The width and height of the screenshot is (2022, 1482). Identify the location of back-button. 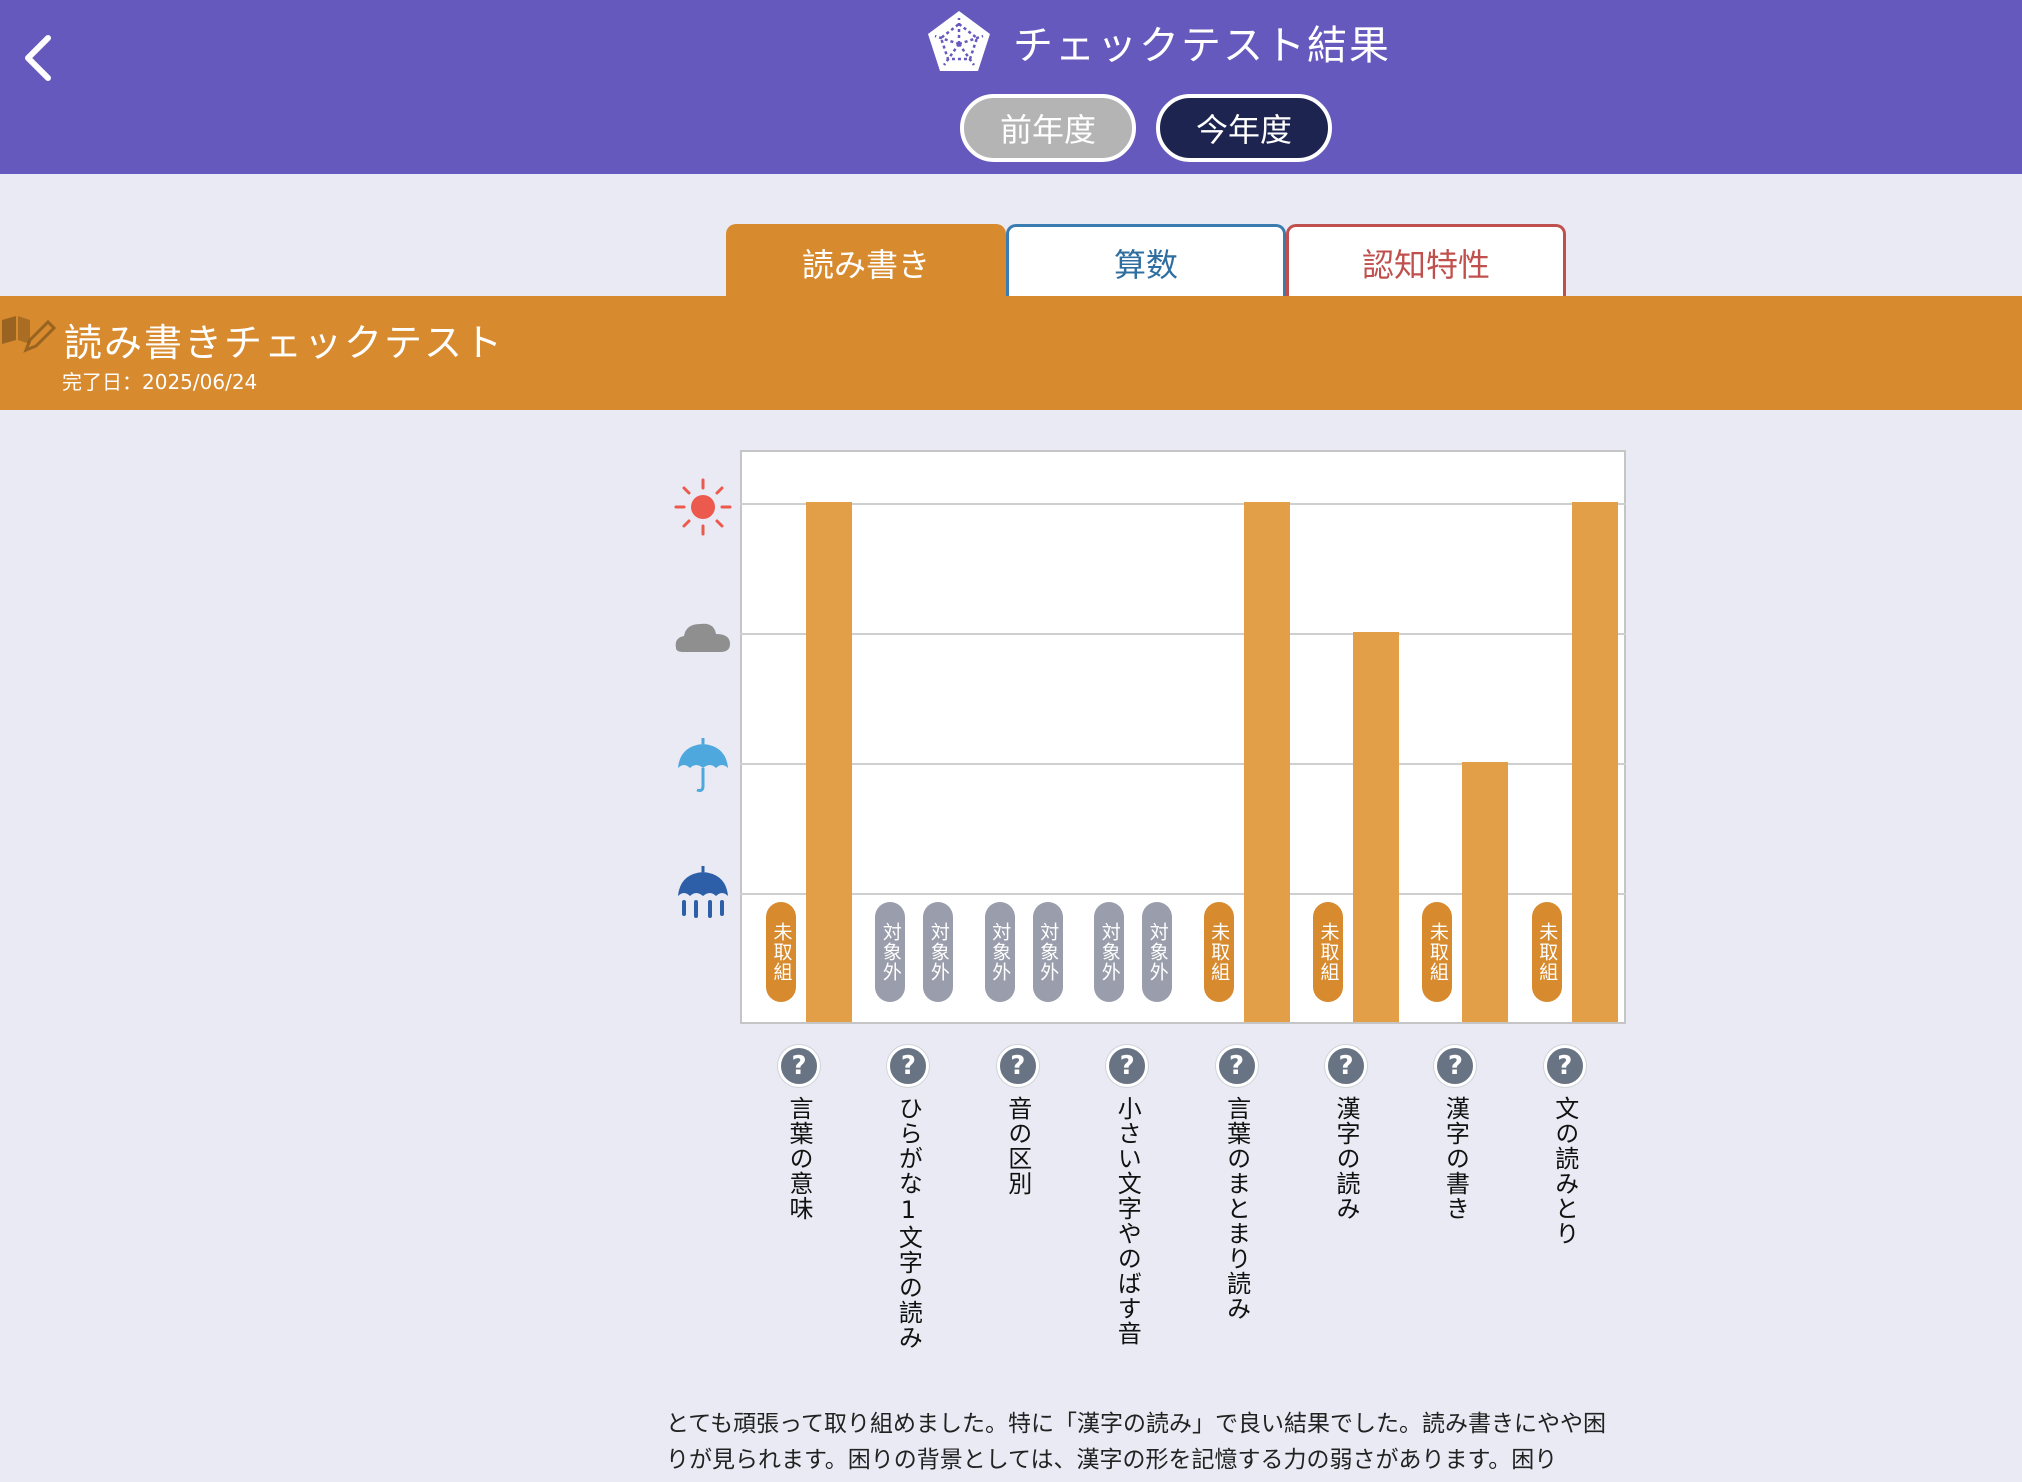
(42, 52).